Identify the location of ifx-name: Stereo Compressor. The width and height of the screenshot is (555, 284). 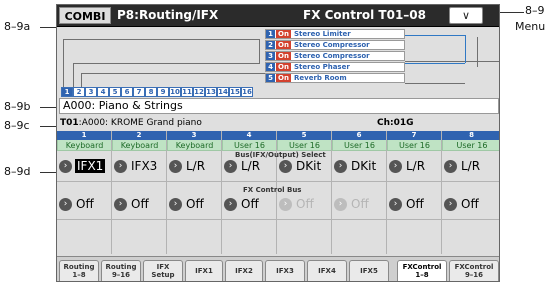
(332, 56).